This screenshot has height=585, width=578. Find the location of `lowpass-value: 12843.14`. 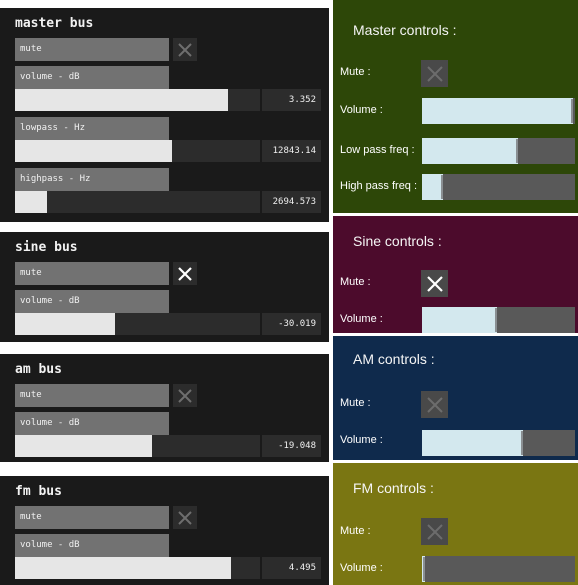

lowpass-value: 12843.14 is located at coordinates (291, 151).